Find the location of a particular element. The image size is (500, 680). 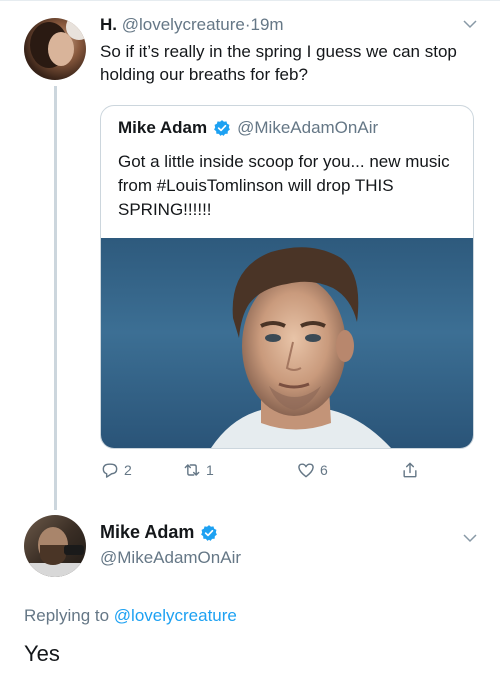

thread-line is located at coordinates (55, 298).